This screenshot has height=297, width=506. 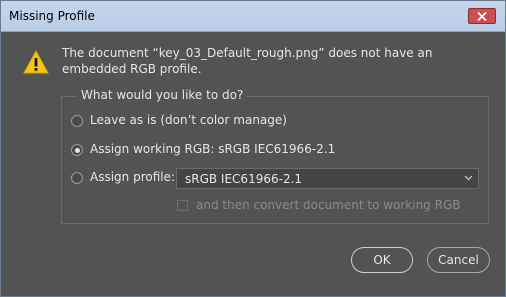 I want to click on title-bar: Missing Profile, so click(x=253, y=16).